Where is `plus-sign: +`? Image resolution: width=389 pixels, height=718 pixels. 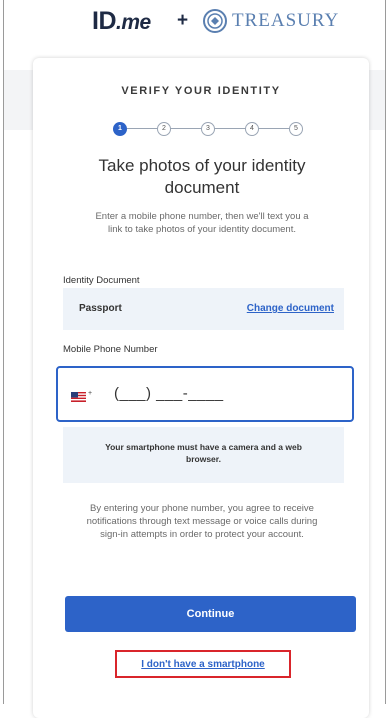
plus-sign: + is located at coordinates (183, 20).